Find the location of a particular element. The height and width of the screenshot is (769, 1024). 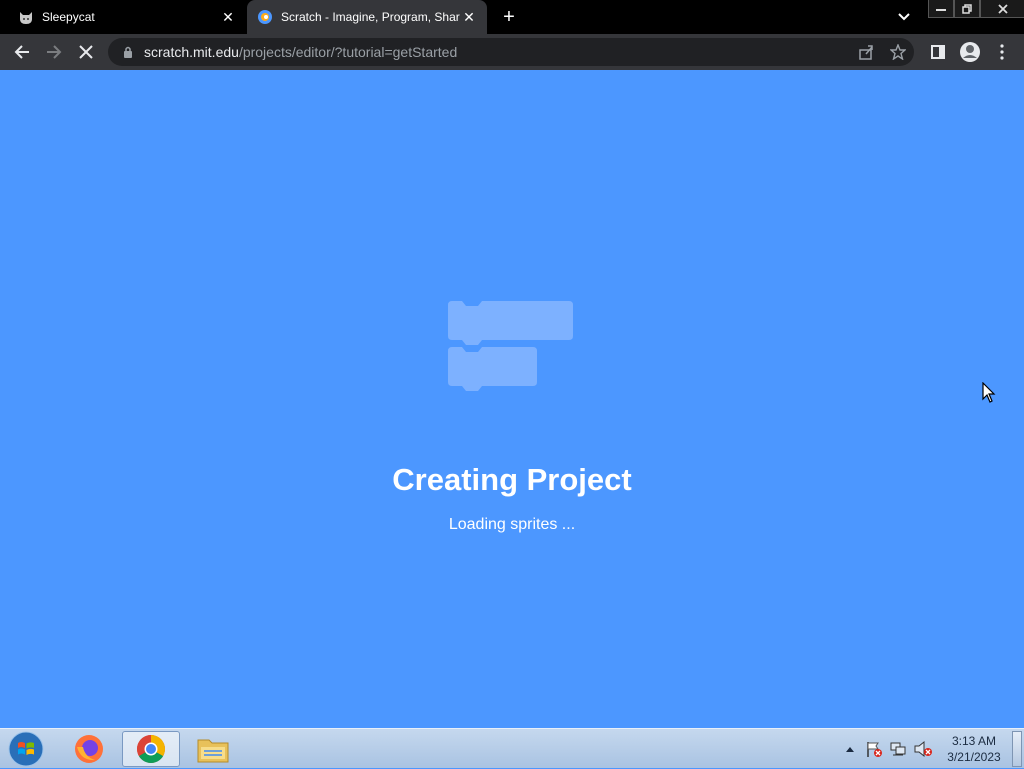

back-arrow-icon is located at coordinates (21, 52).